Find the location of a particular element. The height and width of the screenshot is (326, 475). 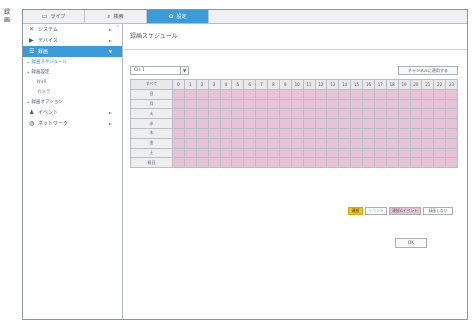

select-all-header: すべて is located at coordinates (151, 84).